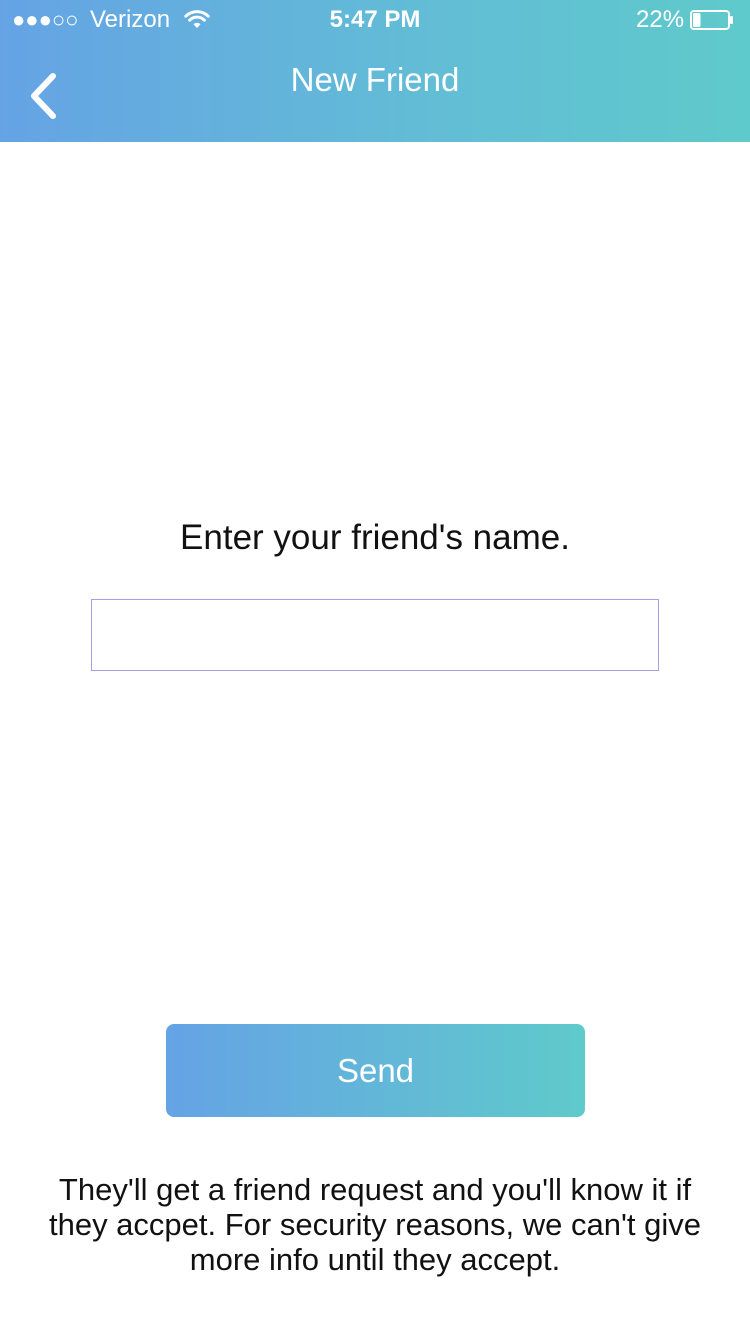  What do you see at coordinates (375, 79) in the screenshot?
I see `page-title: New Friend` at bounding box center [375, 79].